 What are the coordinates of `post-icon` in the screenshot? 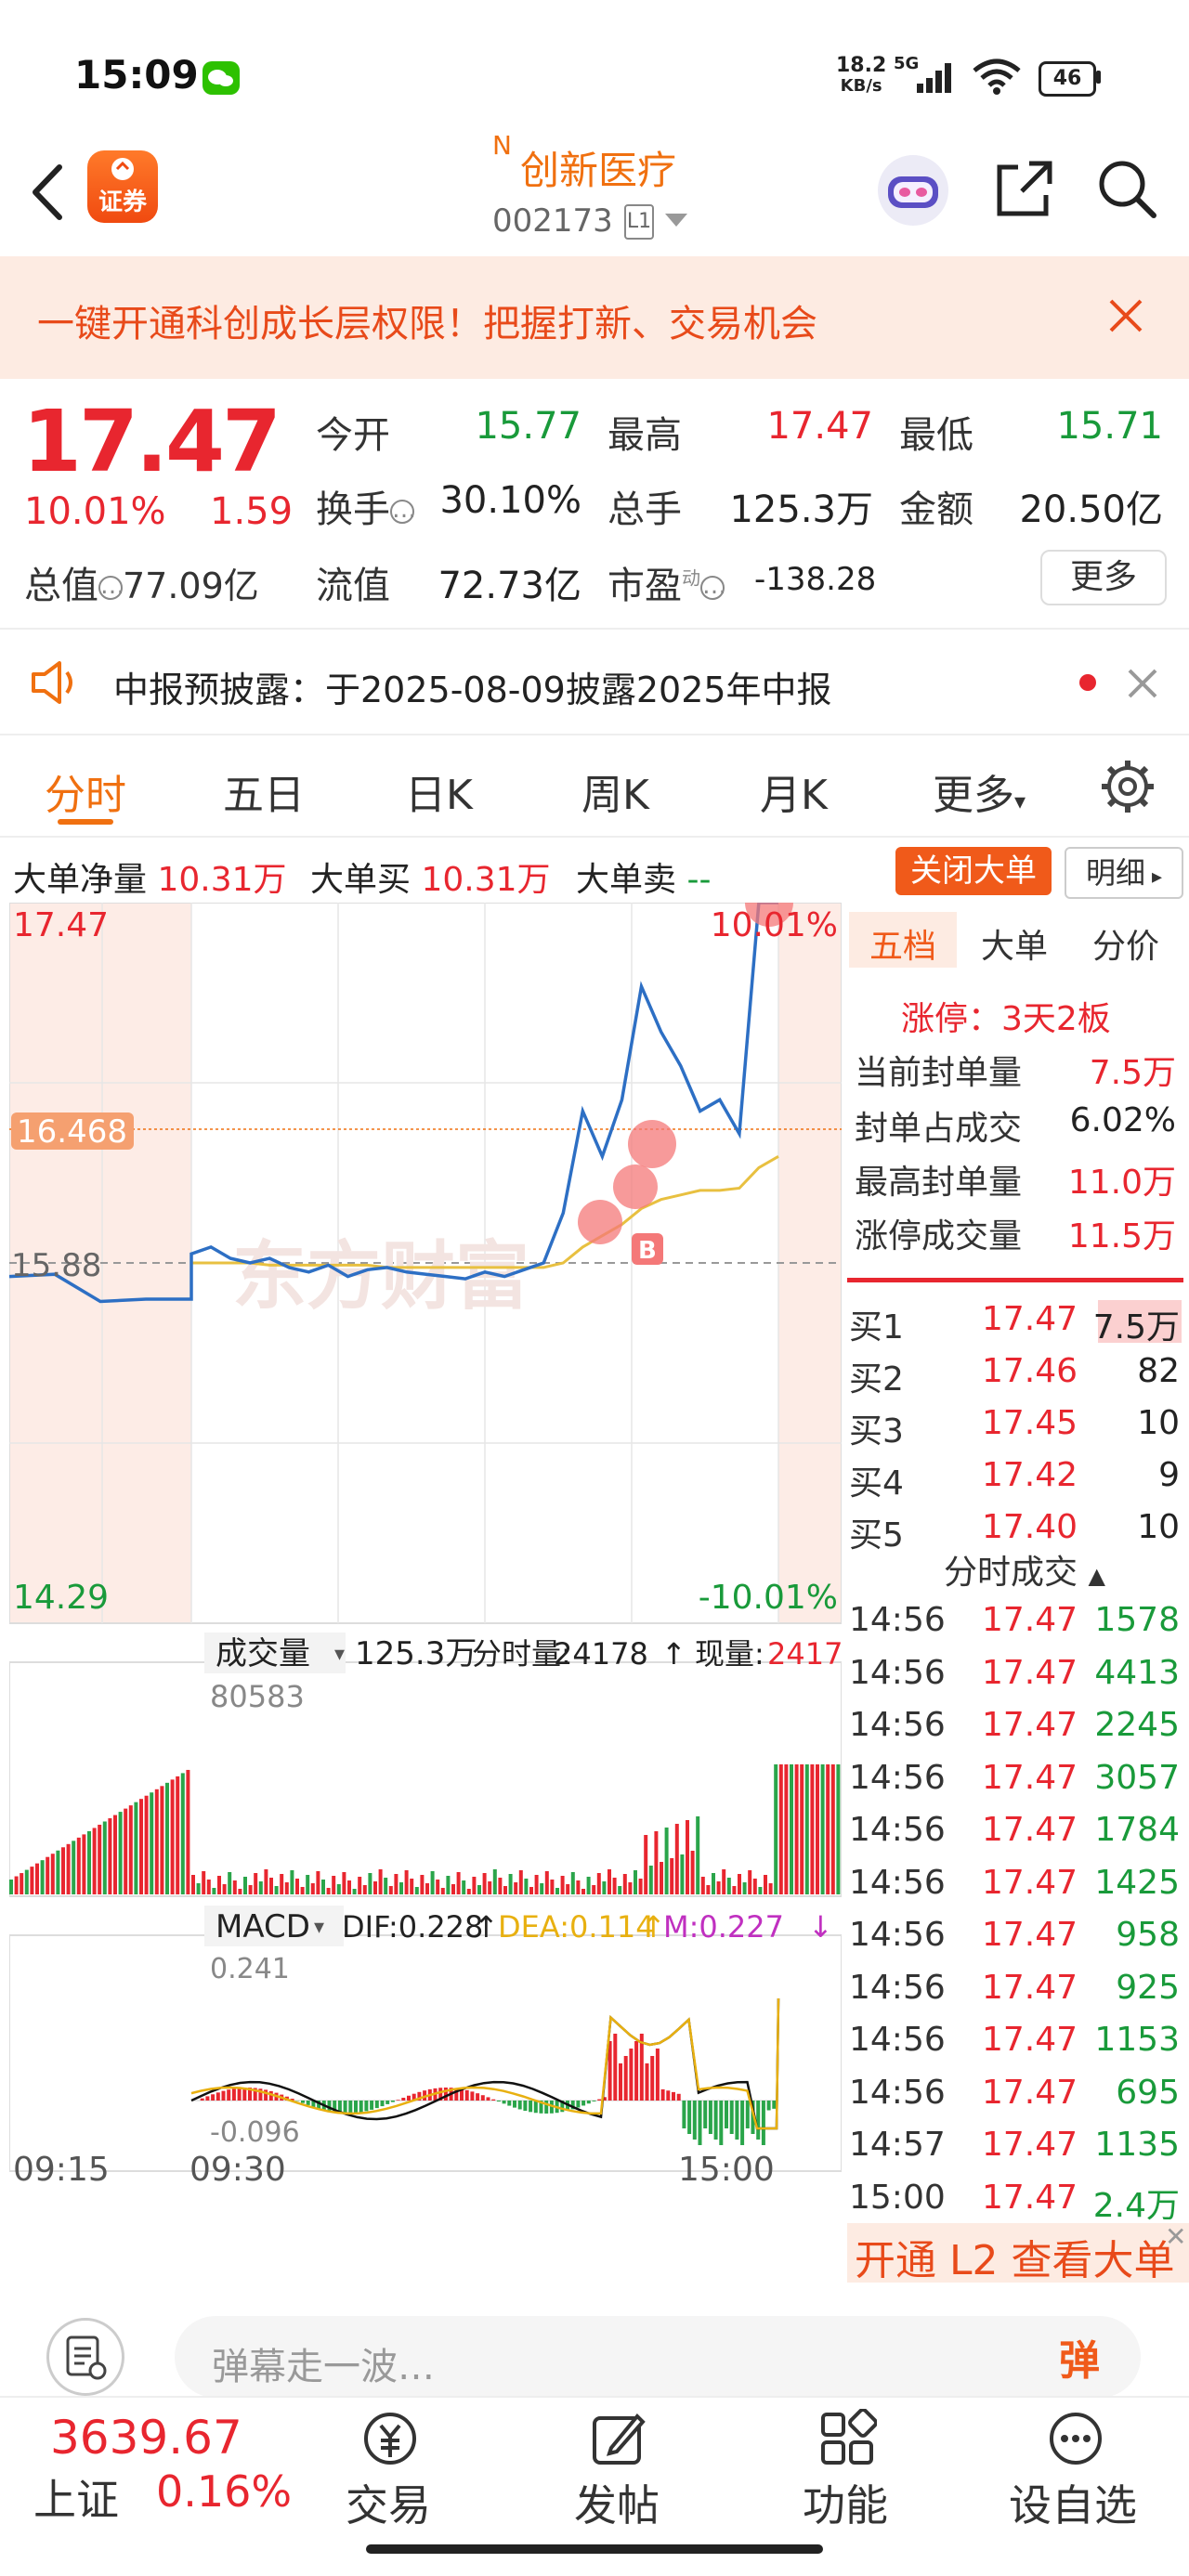 It's located at (618, 2440).